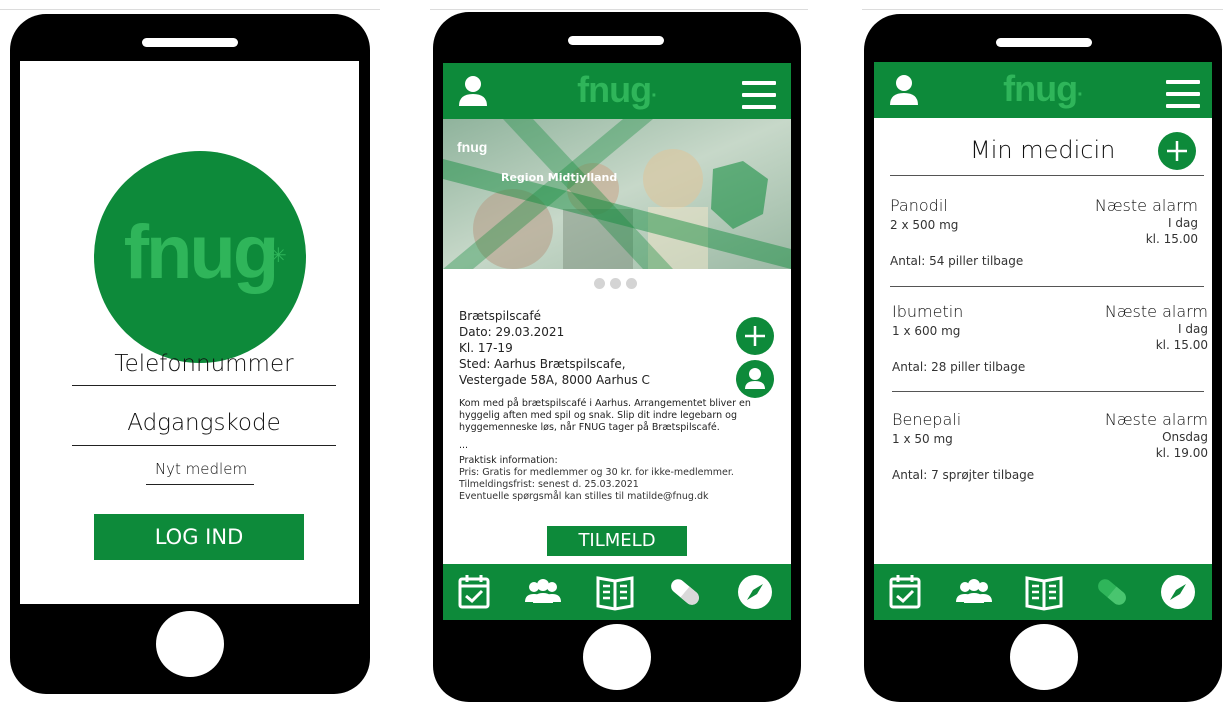 Image resolution: width=1223 pixels, height=704 pixels. I want to click on add-event-button, so click(755, 336).